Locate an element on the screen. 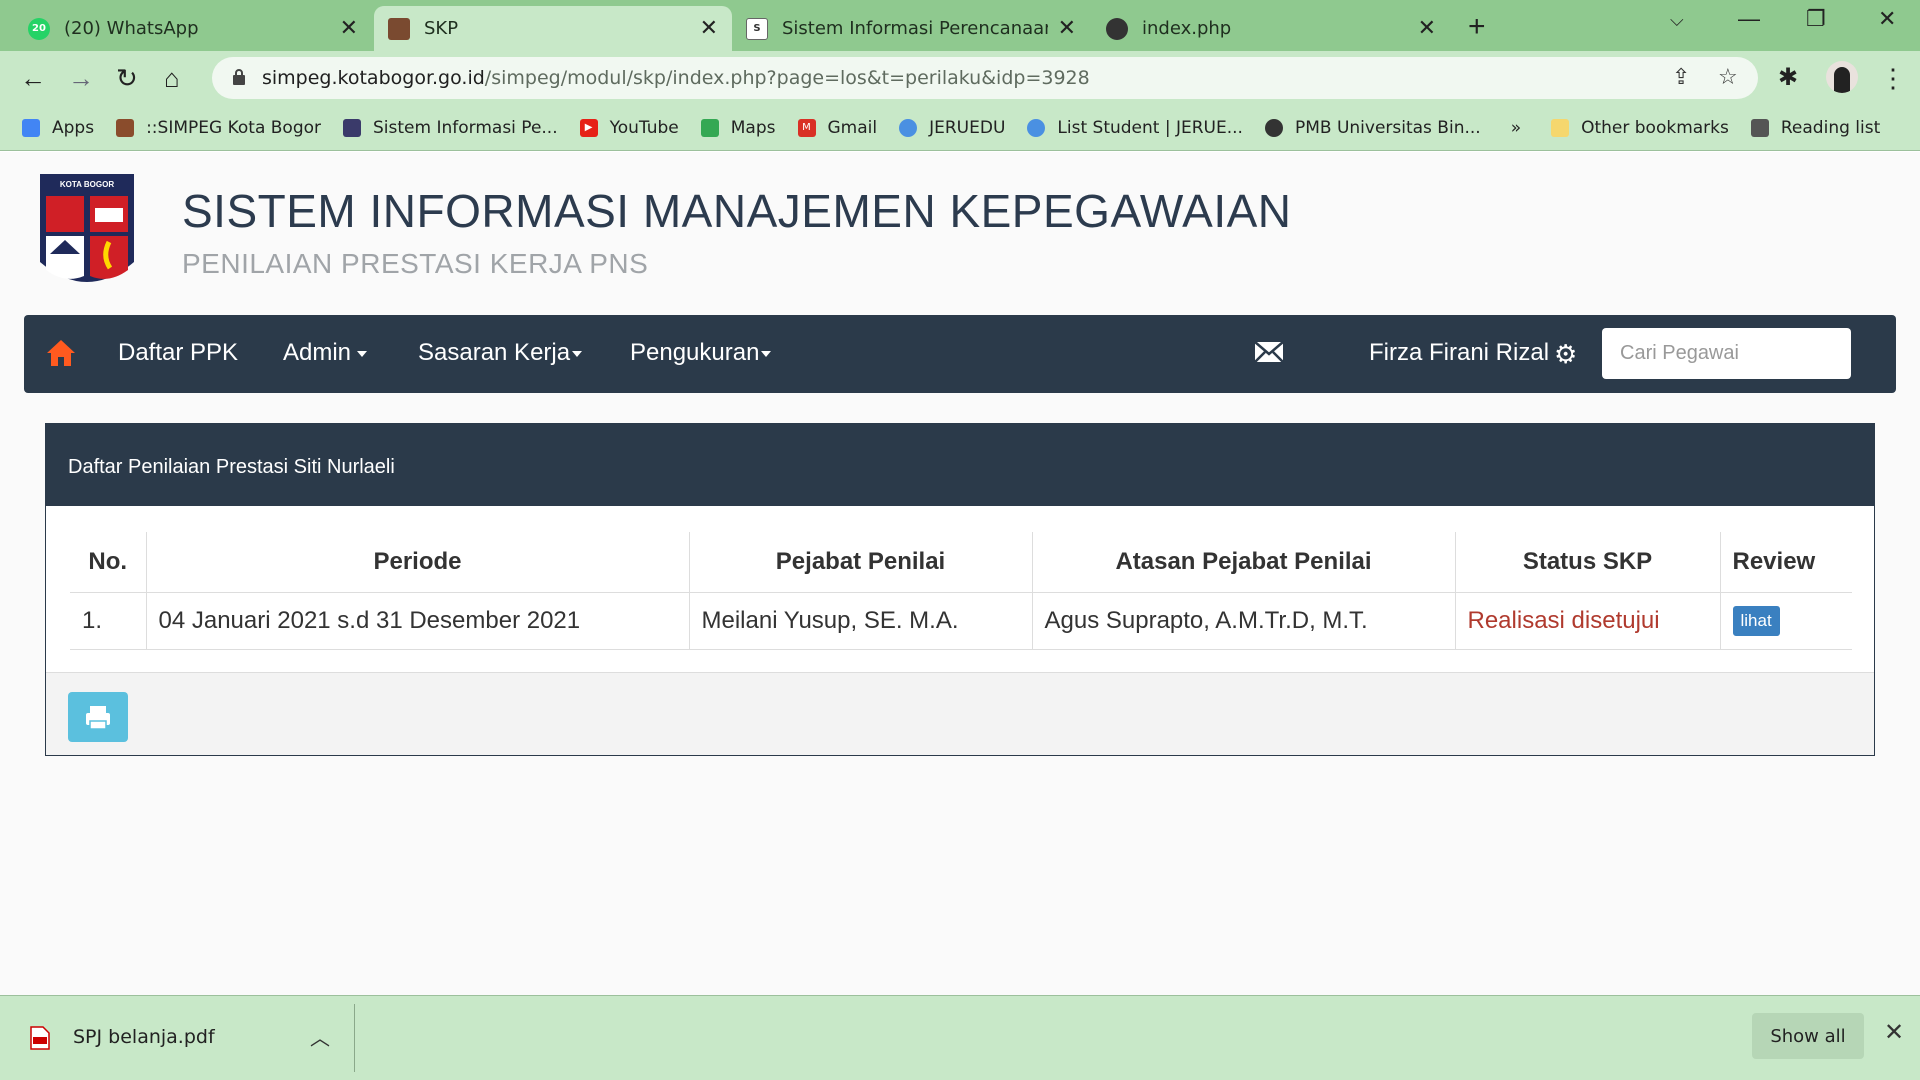 This screenshot has width=1920, height=1080. app-subtitle: PENILAIAN PRESTASI KERJA PNS is located at coordinates (415, 263).